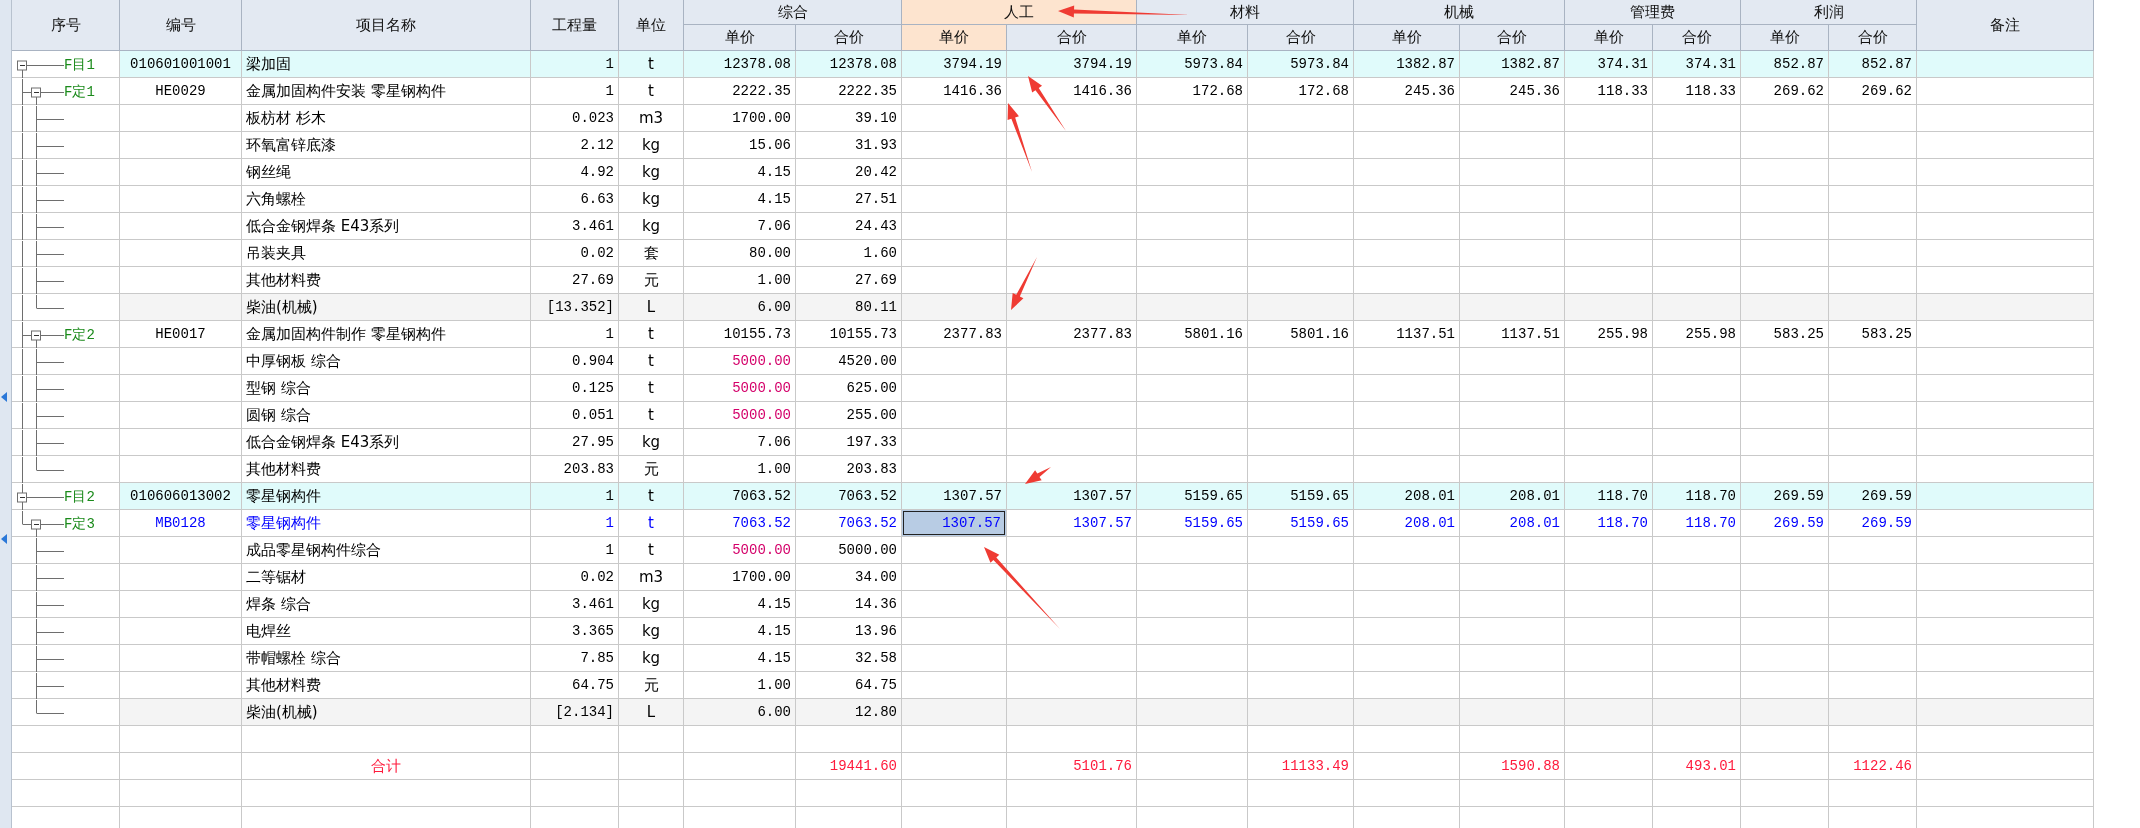 The image size is (2140, 828). I want to click on column-group-header: 管理费, so click(1653, 12).